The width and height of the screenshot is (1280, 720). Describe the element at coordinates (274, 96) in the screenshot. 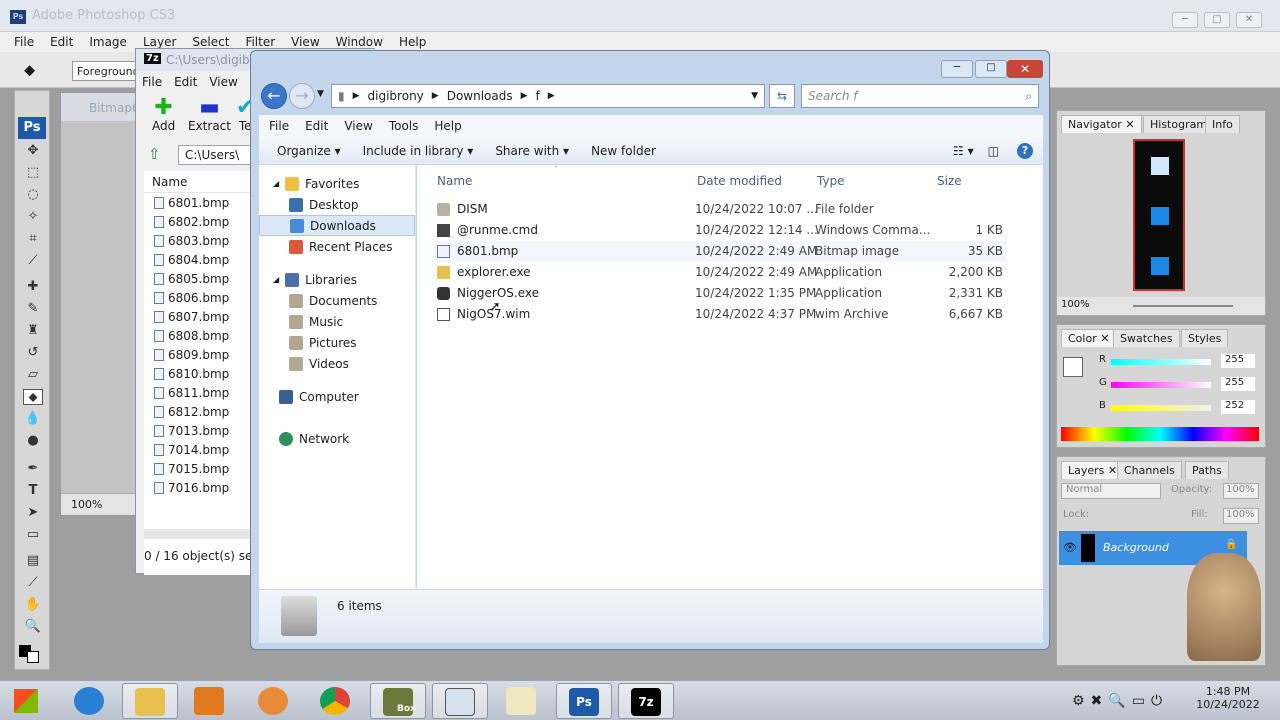

I see `back-button: ←` at that location.